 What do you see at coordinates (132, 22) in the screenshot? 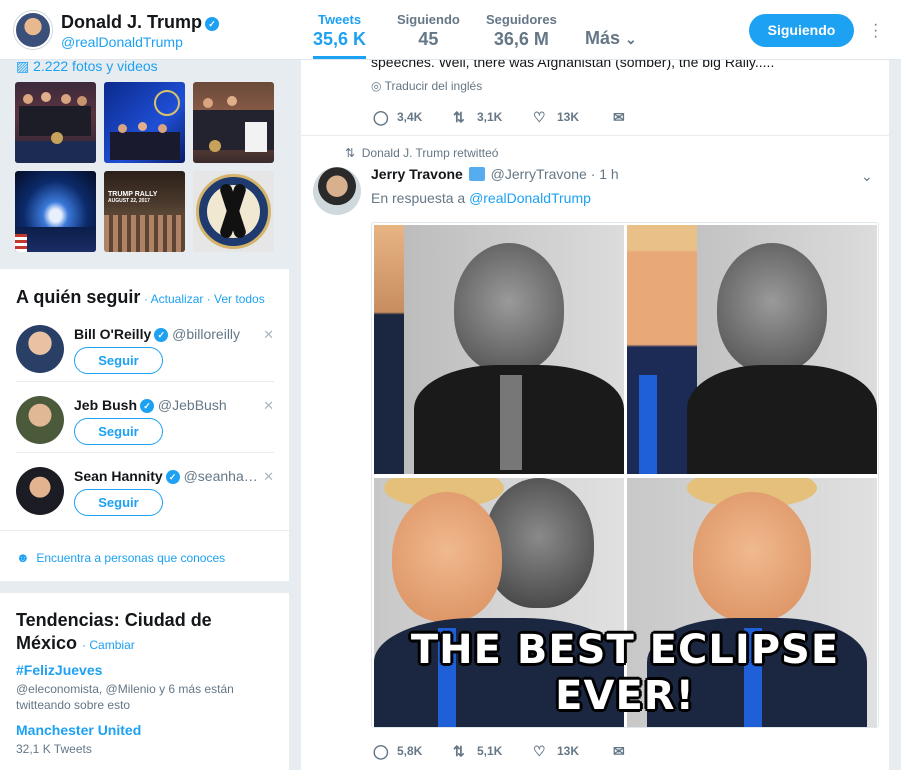
I see `profile-name-text: Donald J. Trump` at bounding box center [132, 22].